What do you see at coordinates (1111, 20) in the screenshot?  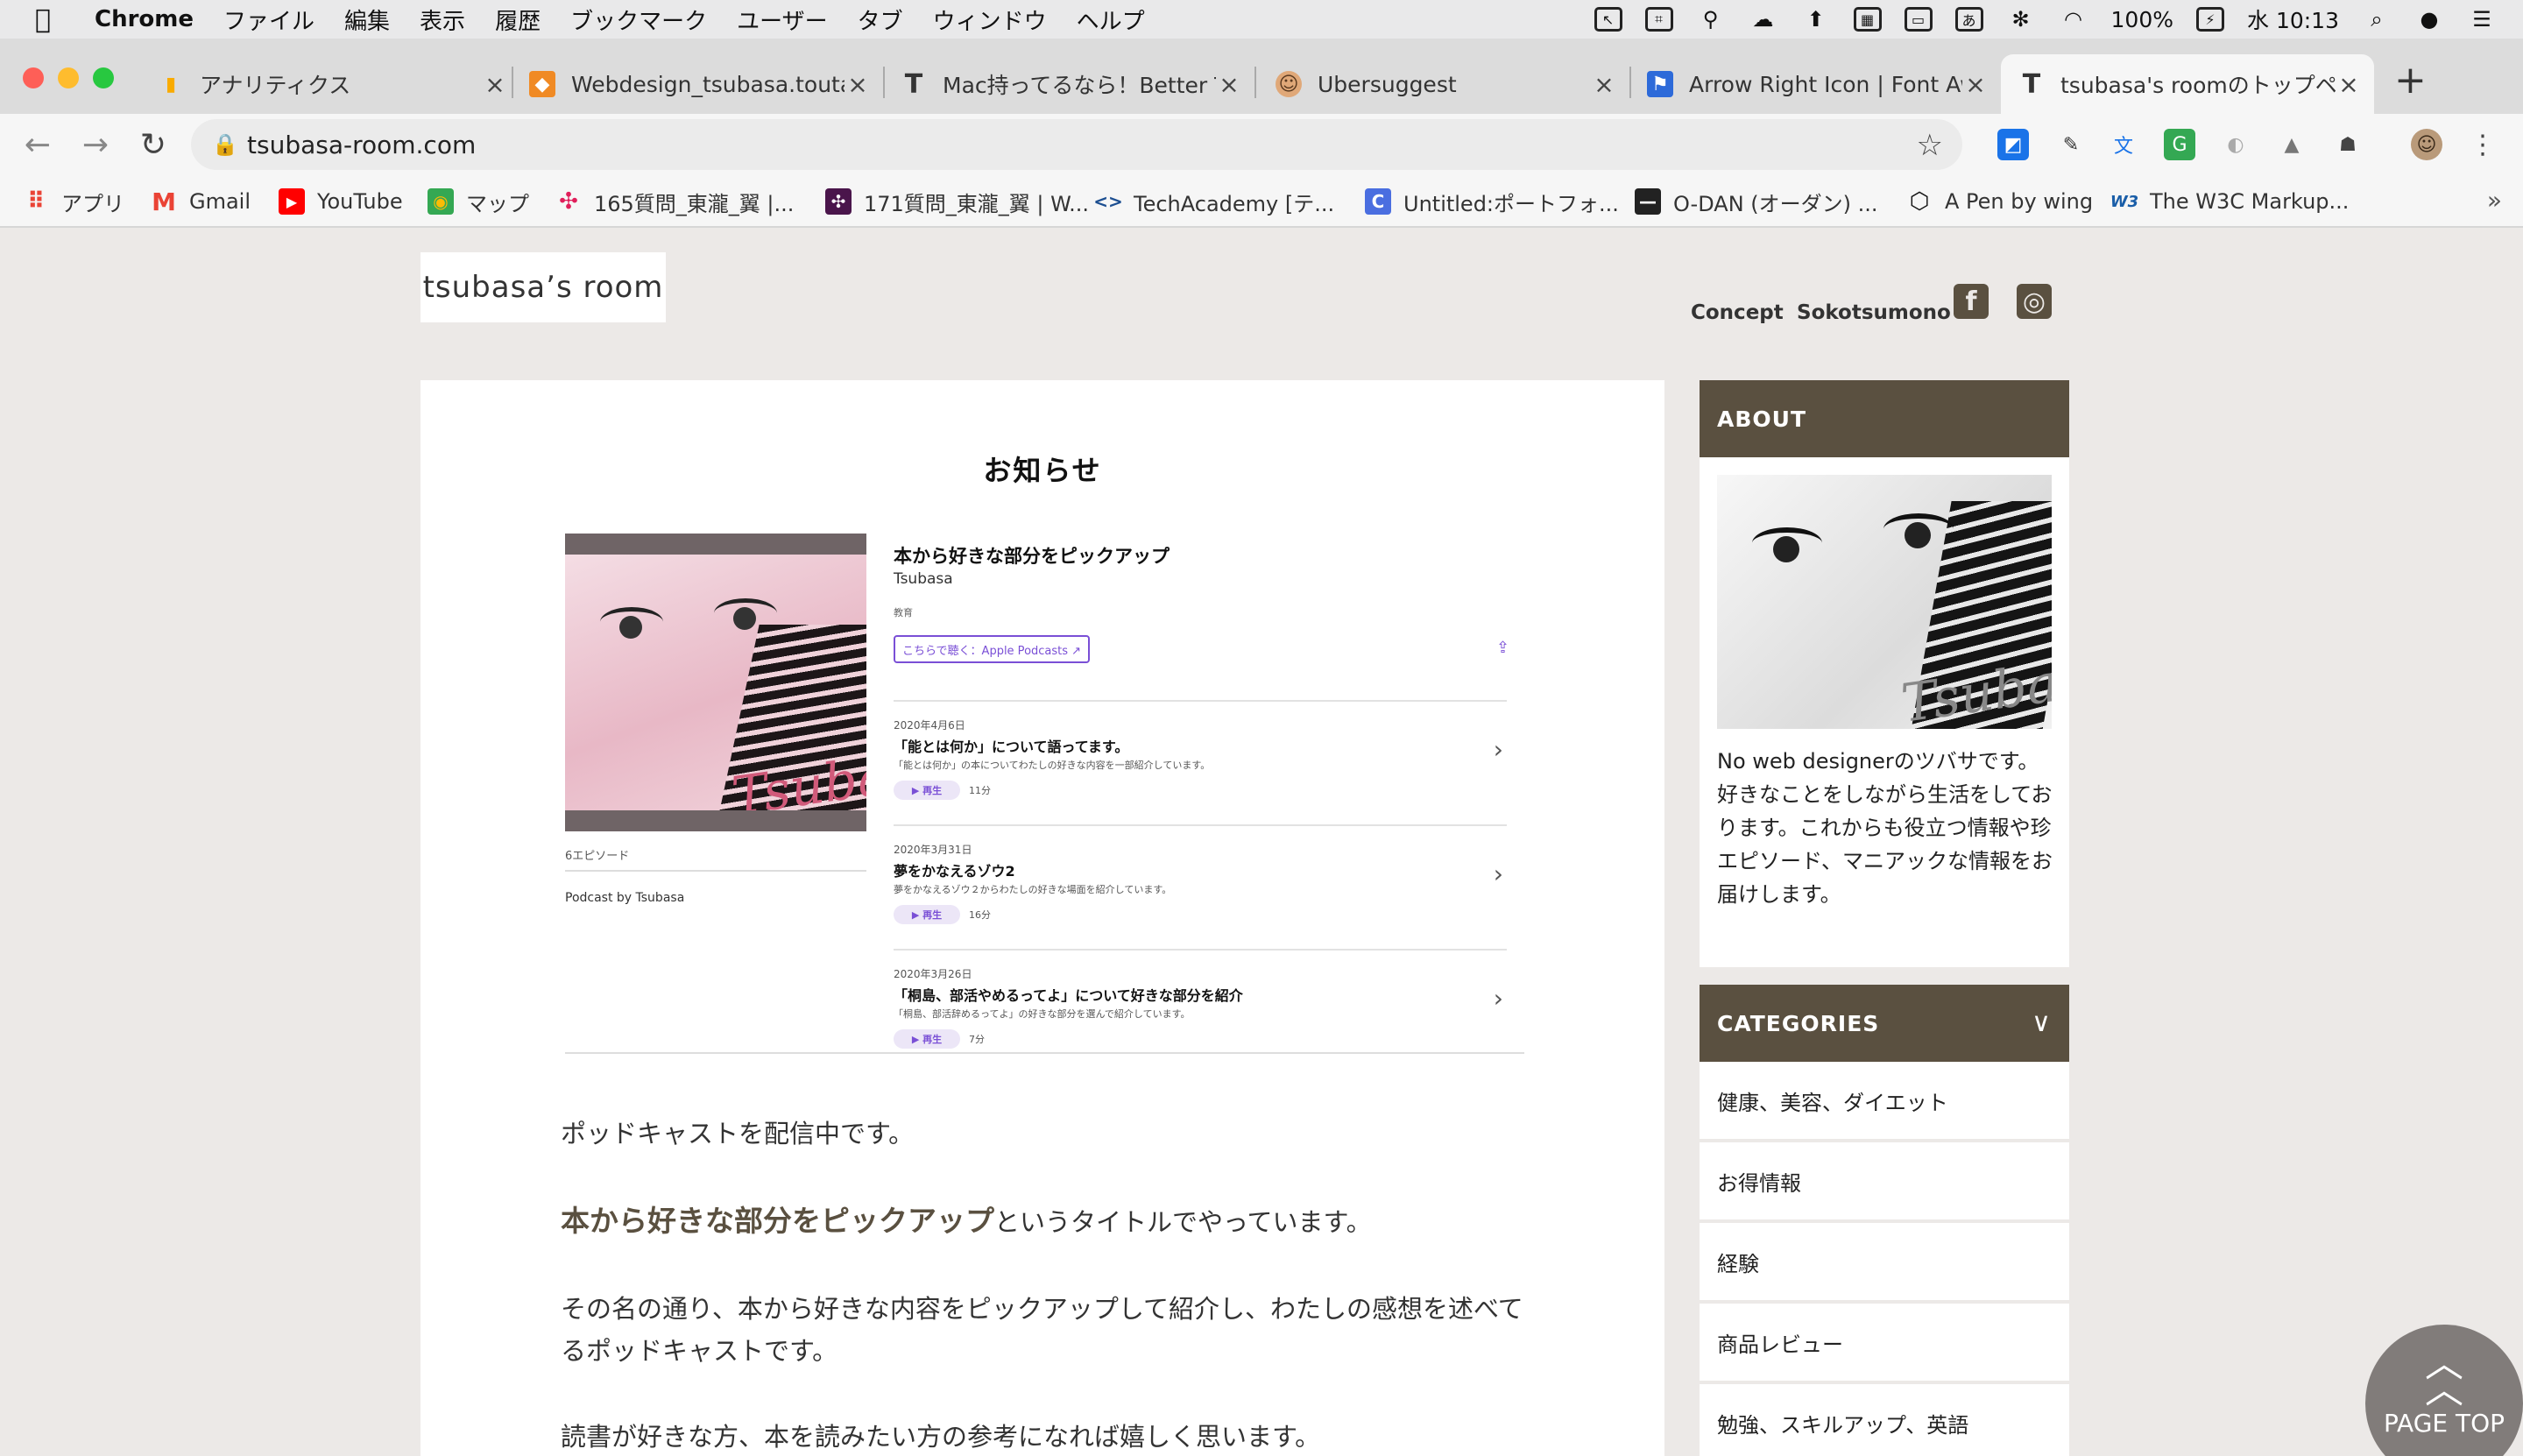 I see `menu-help: ヘルプ` at bounding box center [1111, 20].